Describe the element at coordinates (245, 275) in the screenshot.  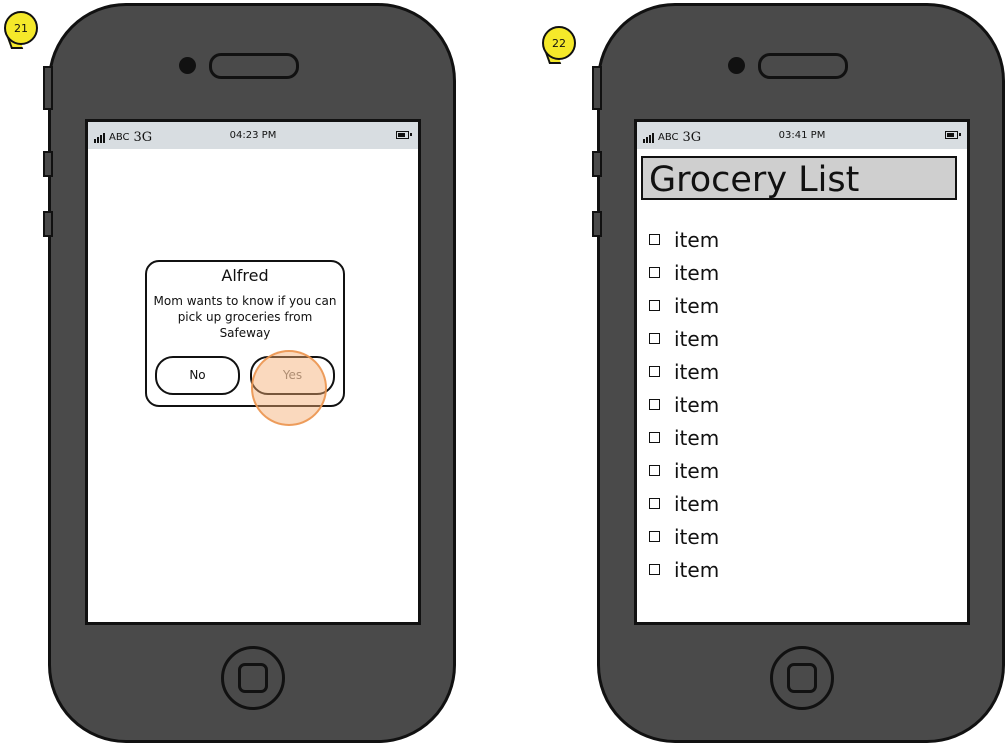
I see `dialog-title: Alfred` at that location.